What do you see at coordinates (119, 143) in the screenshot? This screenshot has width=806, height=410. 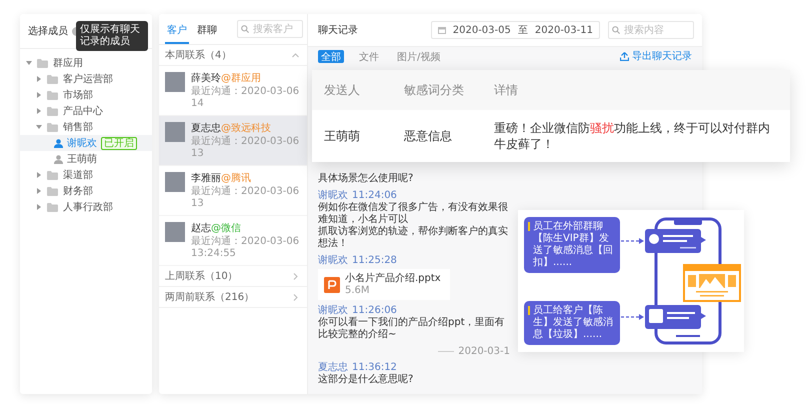 I see `status-badge: 已开启` at bounding box center [119, 143].